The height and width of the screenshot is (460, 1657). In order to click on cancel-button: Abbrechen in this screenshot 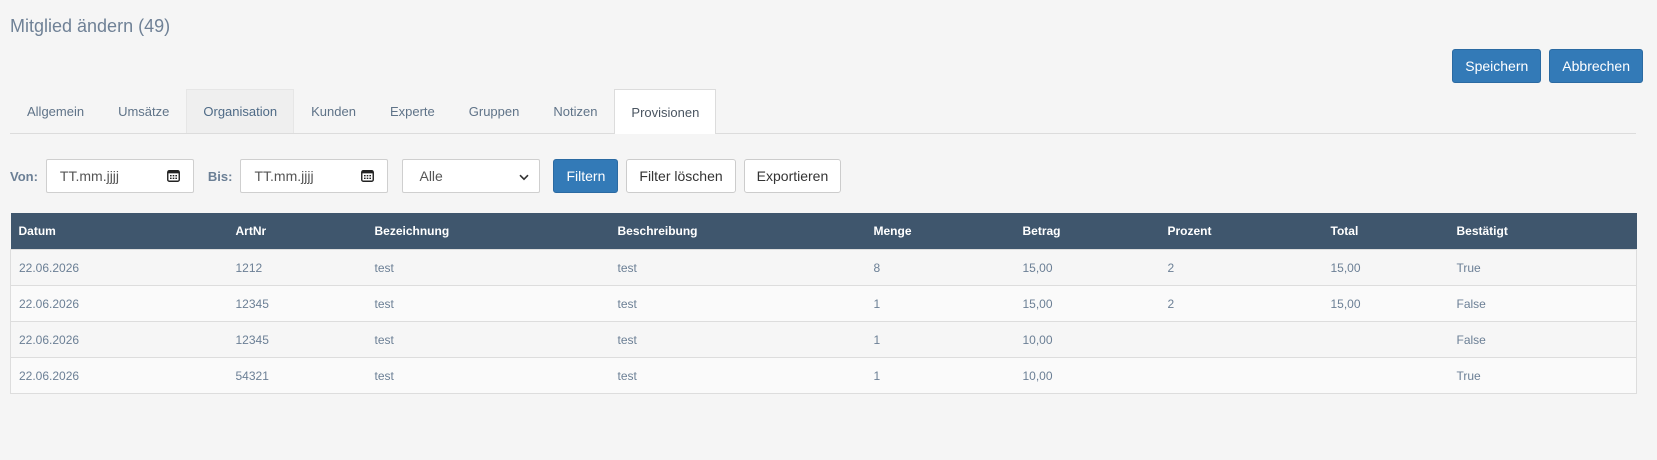, I will do `click(1596, 66)`.